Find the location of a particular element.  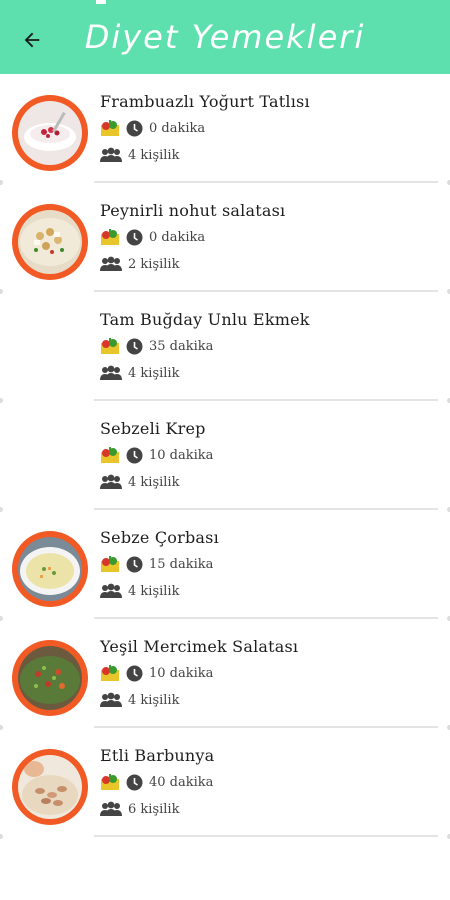

recipe-time: 15 dakika is located at coordinates (181, 564).